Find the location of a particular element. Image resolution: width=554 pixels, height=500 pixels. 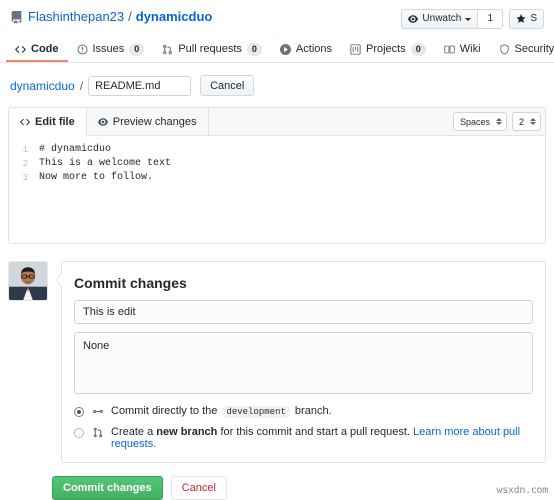

tab-preview-changes-label: Preview changes is located at coordinates (154, 121).